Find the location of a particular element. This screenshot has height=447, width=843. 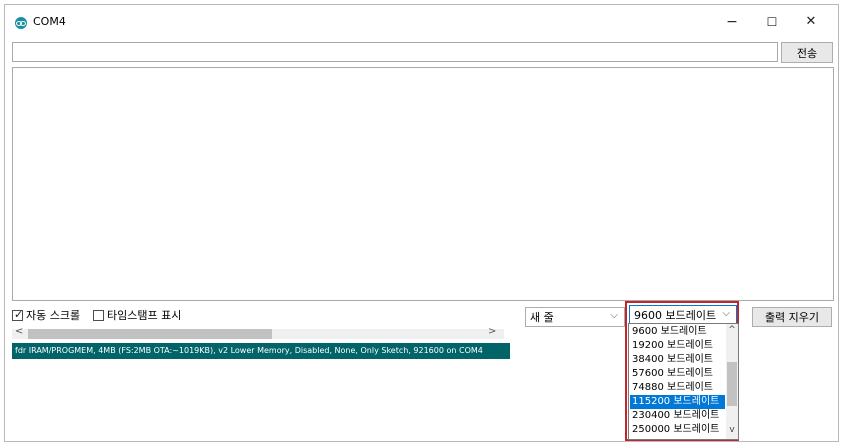

title-bar: COM4 − ☐ ✕ is located at coordinates (421, 21).